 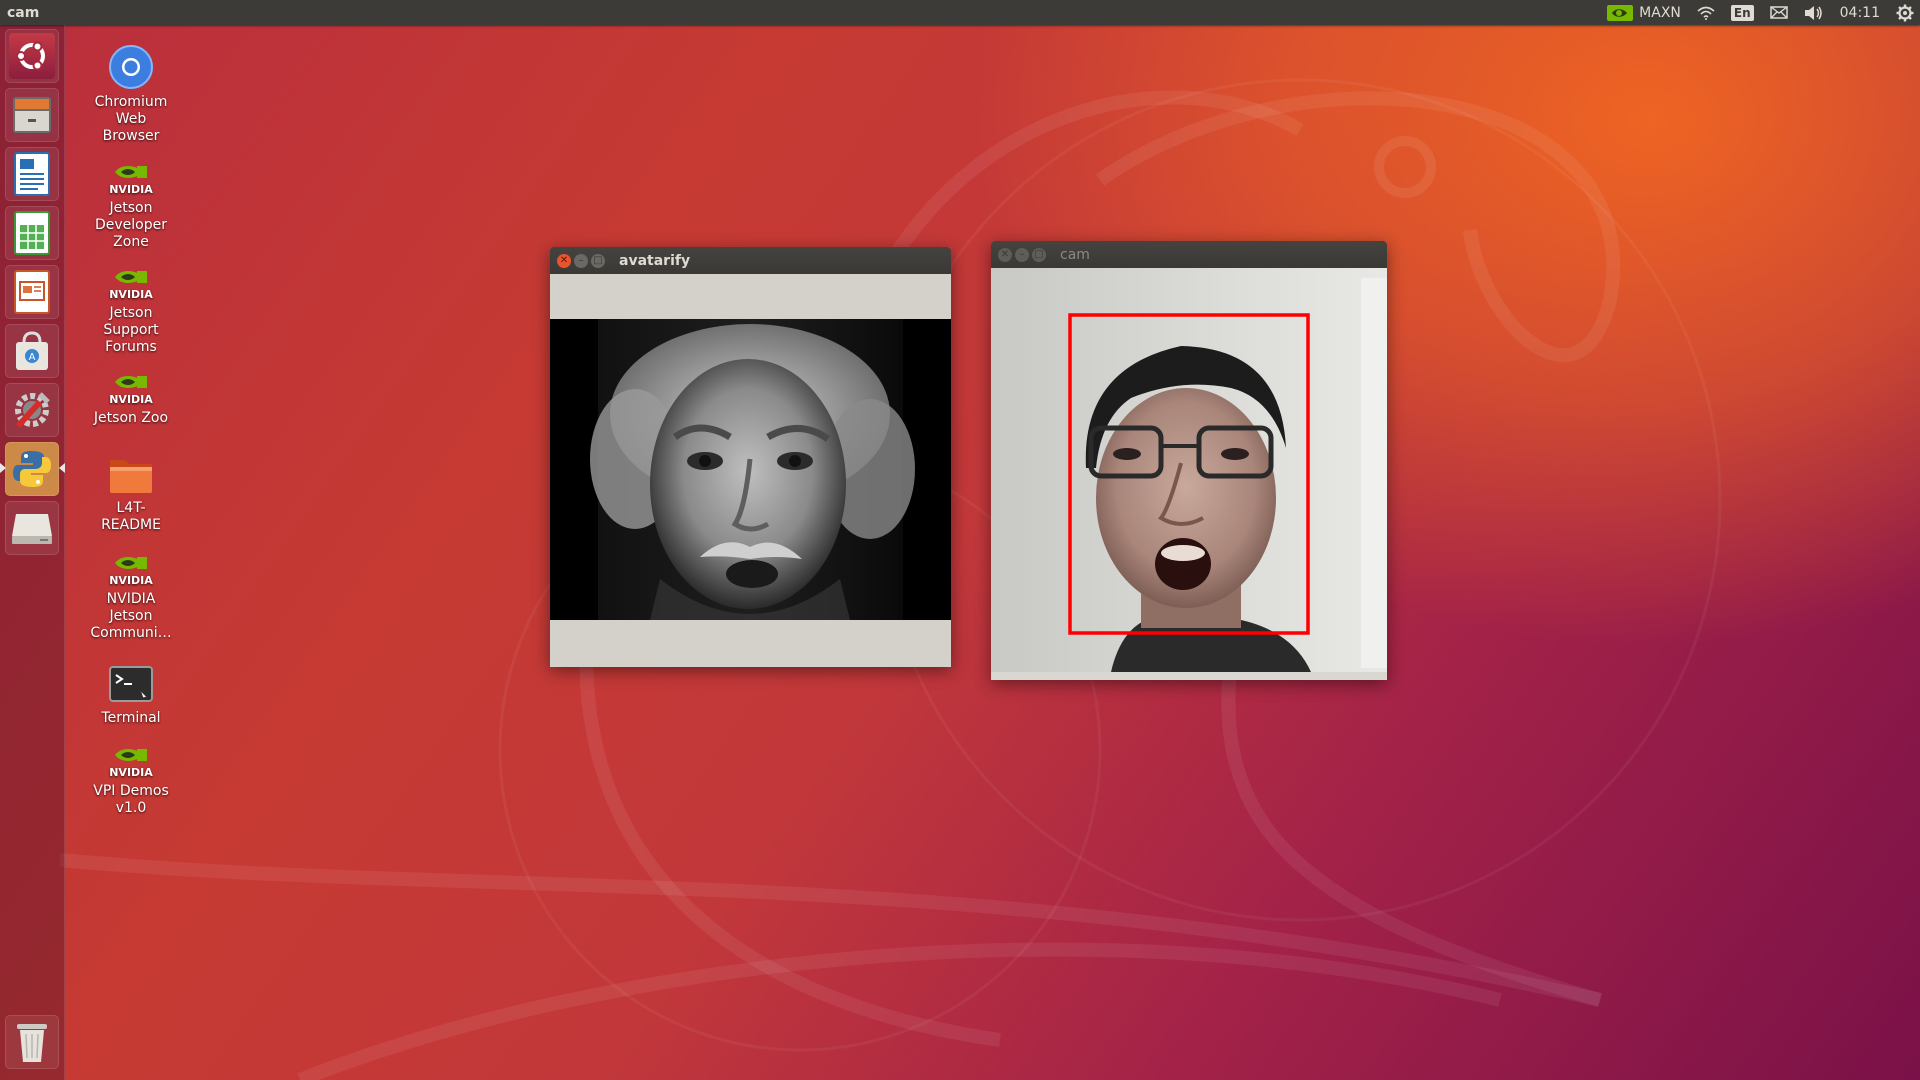 What do you see at coordinates (62, 468) in the screenshot?
I see `launcher-focus-marker` at bounding box center [62, 468].